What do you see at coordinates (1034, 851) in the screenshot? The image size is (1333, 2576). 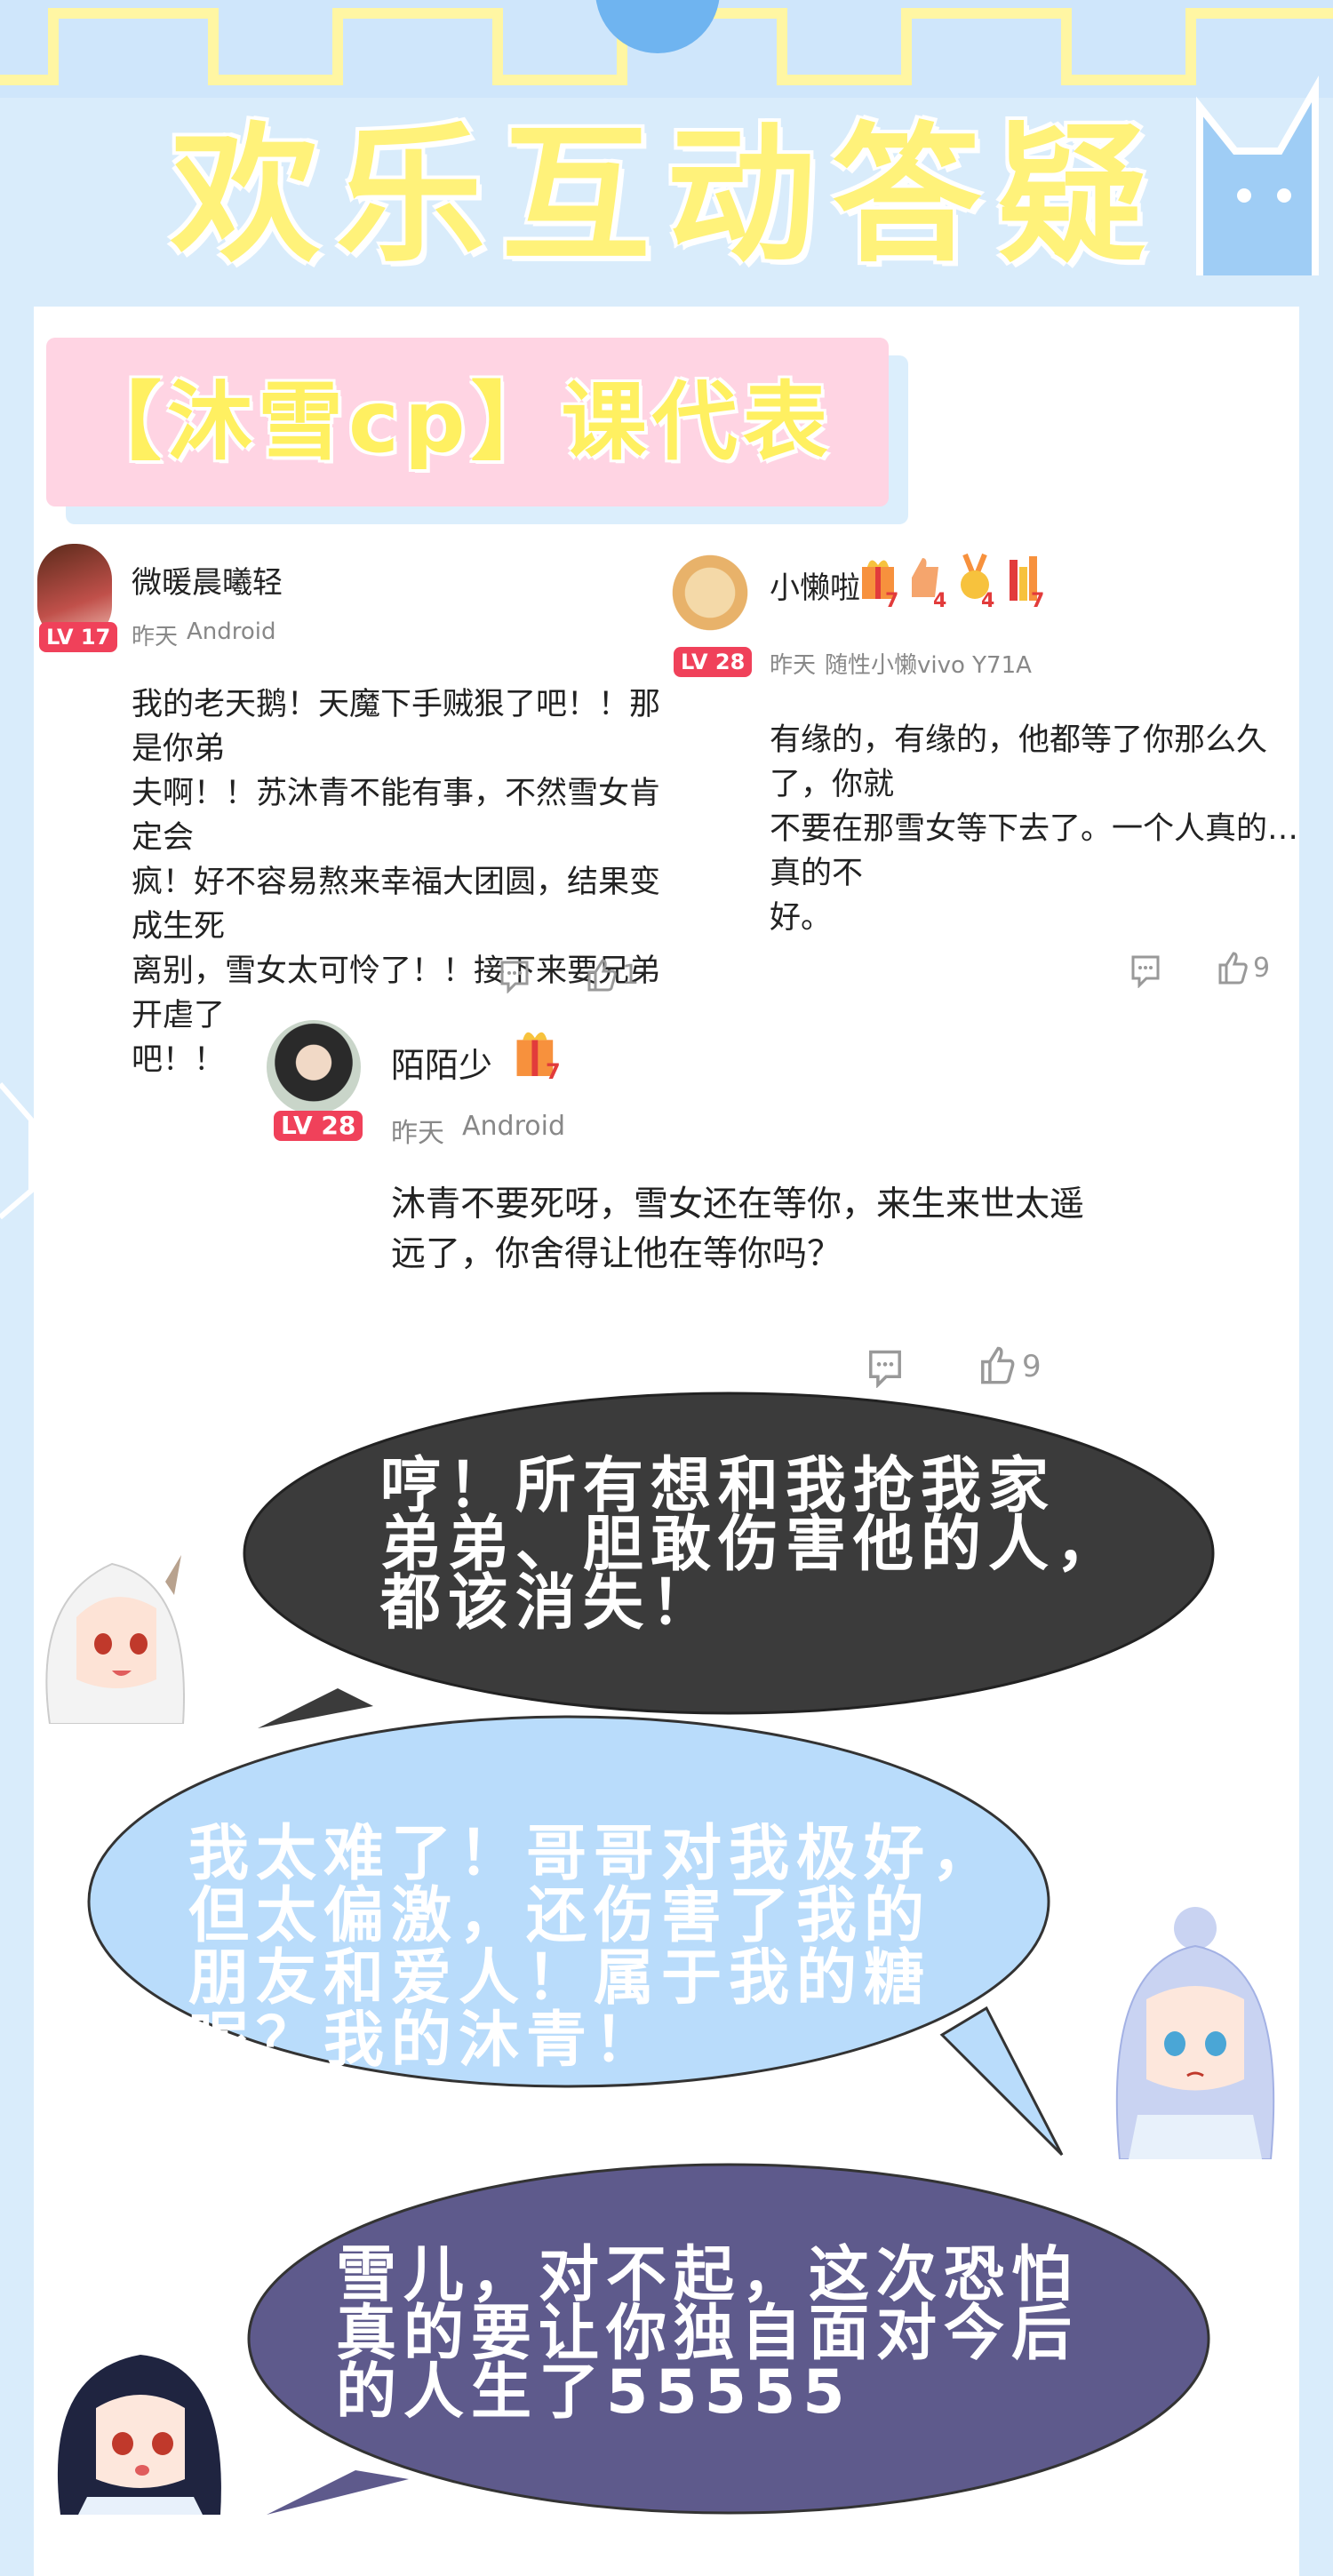 I see `comment-line: 不要在那雪女等下去了。一个人真的…真的不` at bounding box center [1034, 851].